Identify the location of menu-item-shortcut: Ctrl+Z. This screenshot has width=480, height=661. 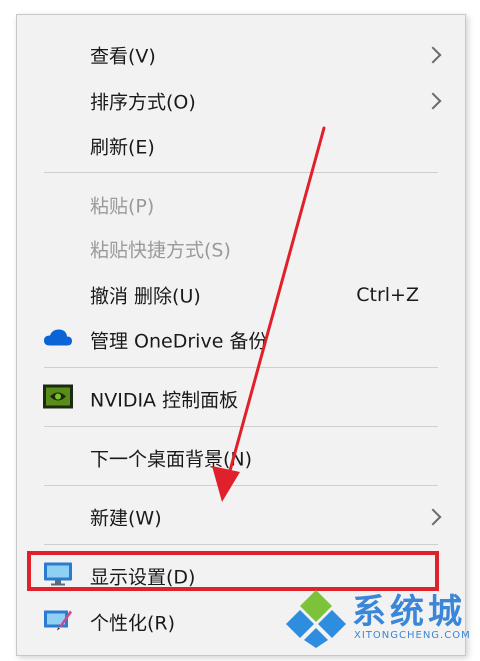
(387, 295).